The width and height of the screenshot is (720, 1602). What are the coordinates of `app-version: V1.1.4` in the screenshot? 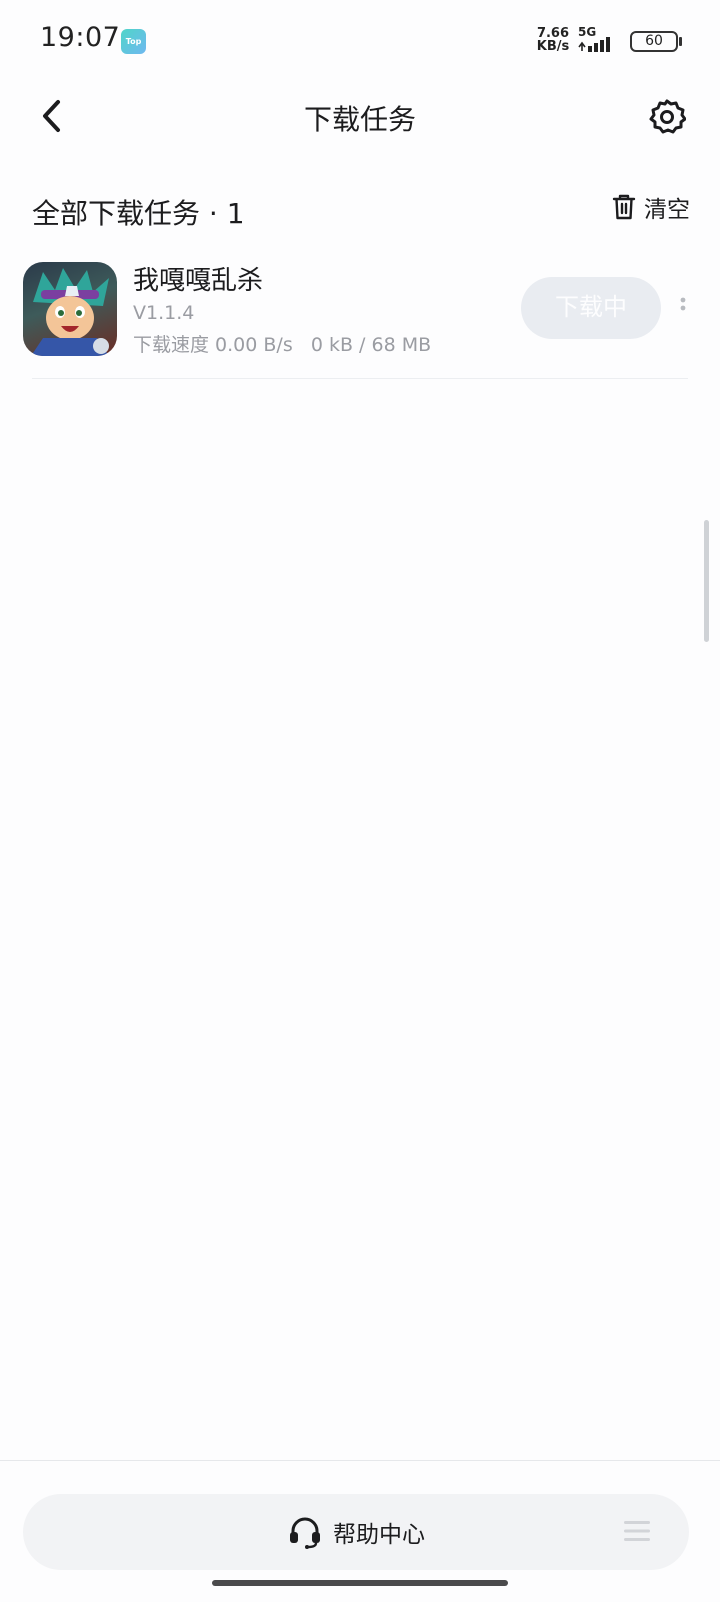 It's located at (164, 313).